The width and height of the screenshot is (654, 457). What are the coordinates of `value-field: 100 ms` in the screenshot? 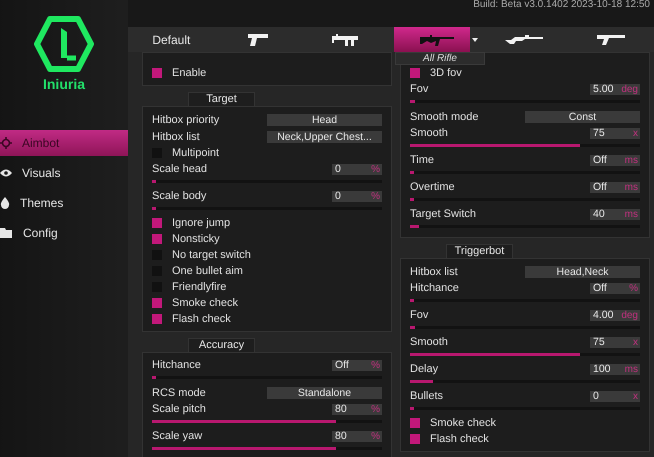 It's located at (615, 369).